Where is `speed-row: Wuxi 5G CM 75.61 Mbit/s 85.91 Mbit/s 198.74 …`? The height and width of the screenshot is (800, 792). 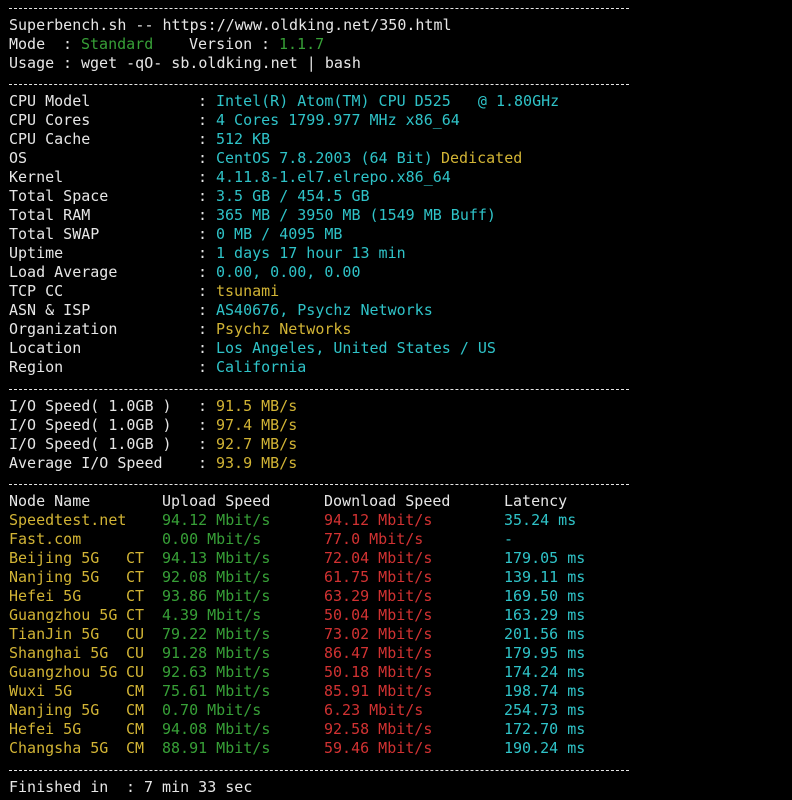
speed-row: Wuxi 5G CM 75.61 Mbit/s 85.91 Mbit/s 198.74 … is located at coordinates (399, 691).